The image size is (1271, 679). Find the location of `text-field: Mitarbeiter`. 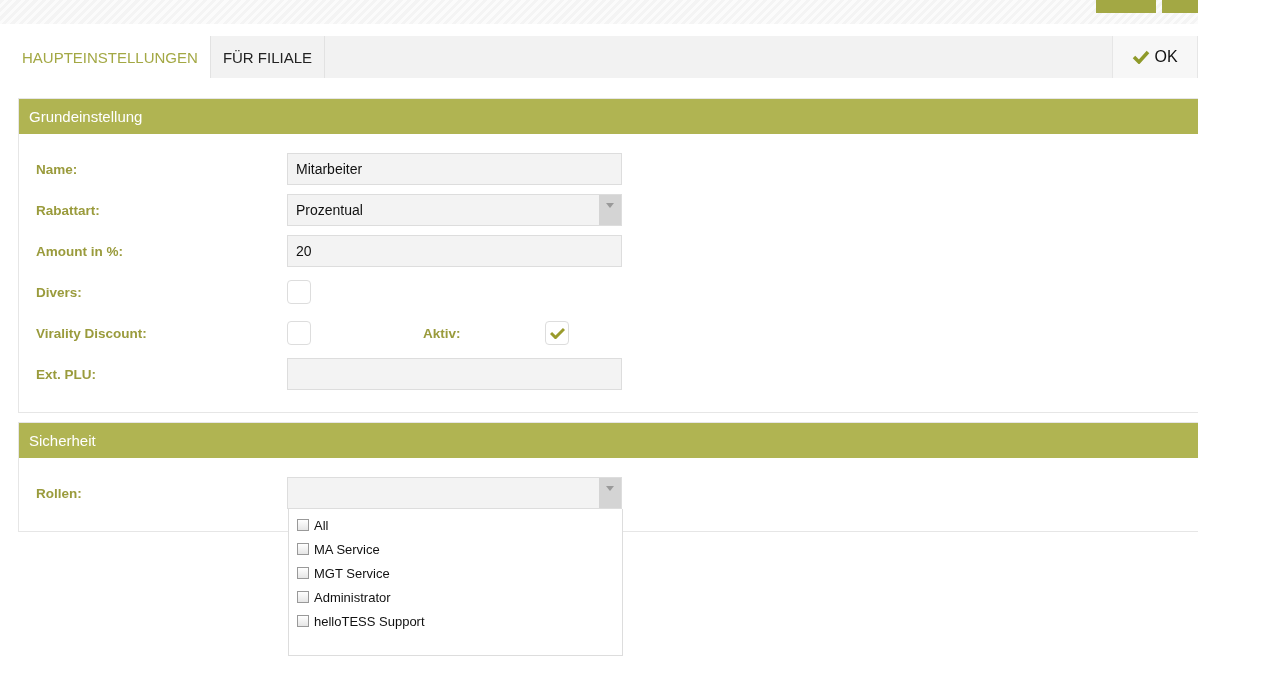

text-field: Mitarbeiter is located at coordinates (454, 169).